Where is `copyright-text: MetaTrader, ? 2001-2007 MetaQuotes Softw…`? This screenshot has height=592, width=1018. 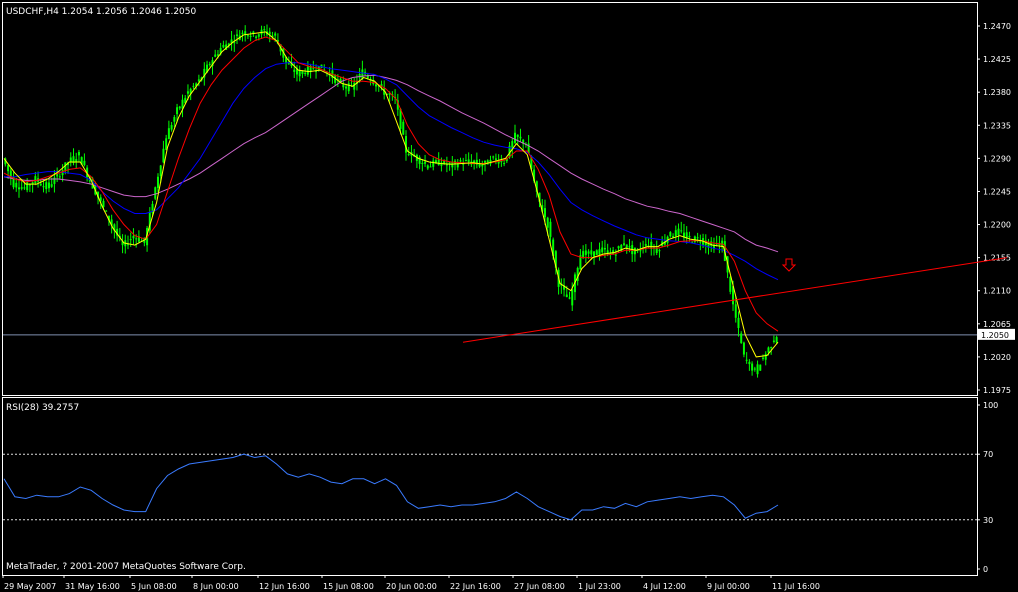 copyright-text: MetaTrader, ? 2001-2007 MetaQuotes Softw… is located at coordinates (126, 567).